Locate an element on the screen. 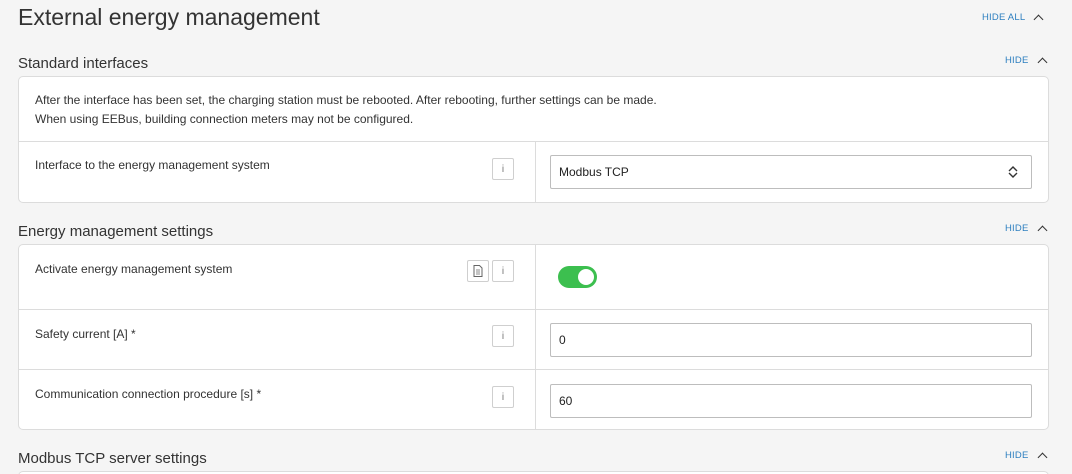 The width and height of the screenshot is (1072, 474). safety-current-info-button: i is located at coordinates (503, 336).